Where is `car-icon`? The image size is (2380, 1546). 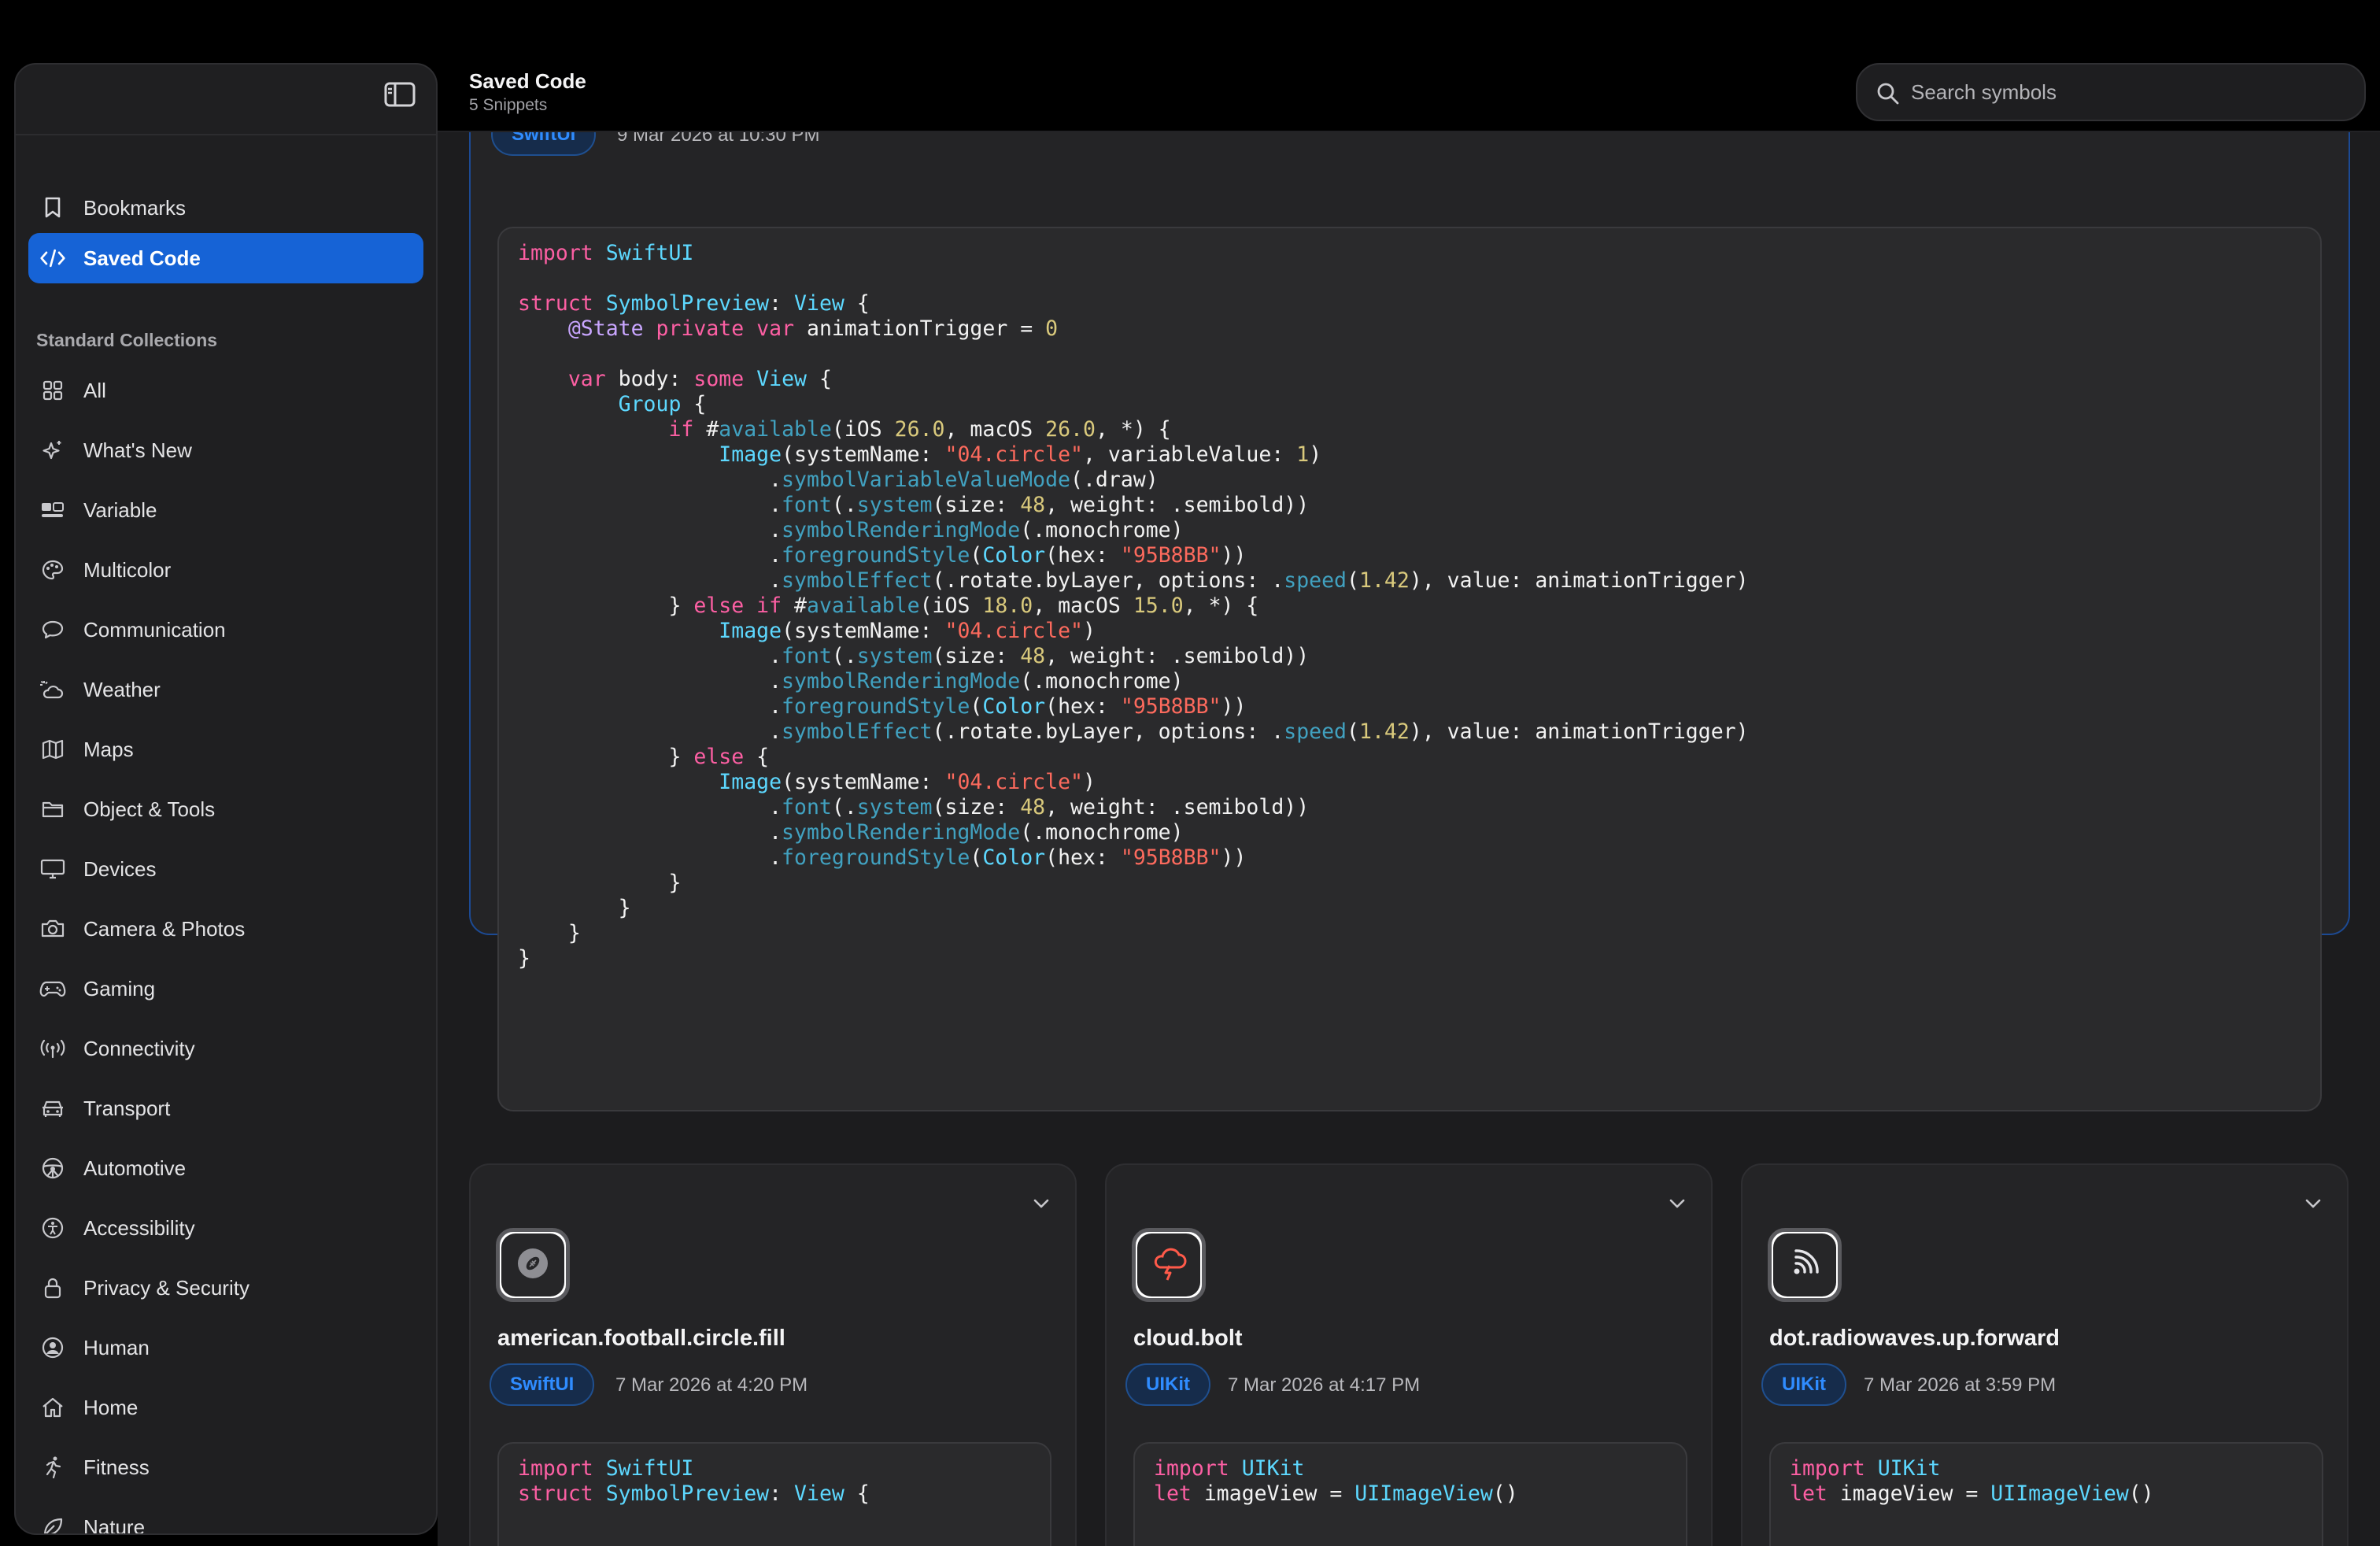 car-icon is located at coordinates (52, 1108).